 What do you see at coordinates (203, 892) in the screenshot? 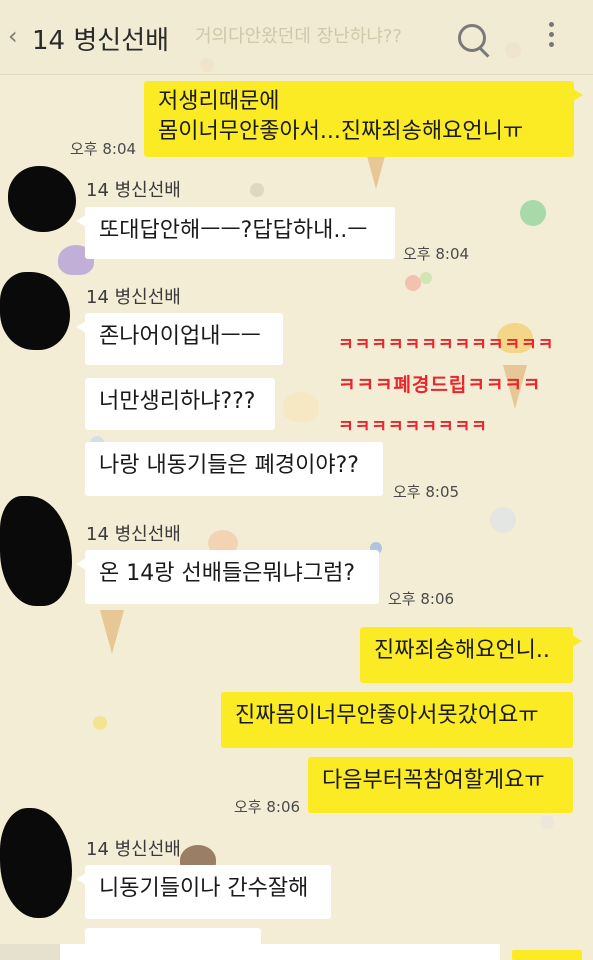
I see `their-message-bubble: 니동기들이나 간수잘해` at bounding box center [203, 892].